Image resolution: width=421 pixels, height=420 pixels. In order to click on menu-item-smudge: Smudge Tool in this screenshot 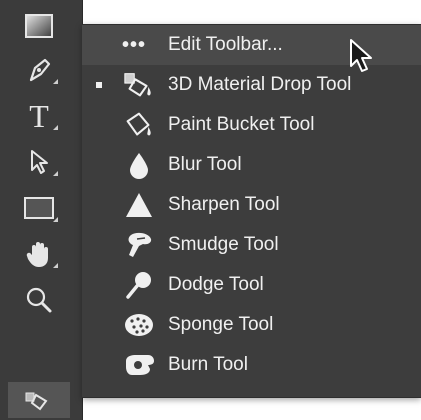, I will do `click(251, 245)`.